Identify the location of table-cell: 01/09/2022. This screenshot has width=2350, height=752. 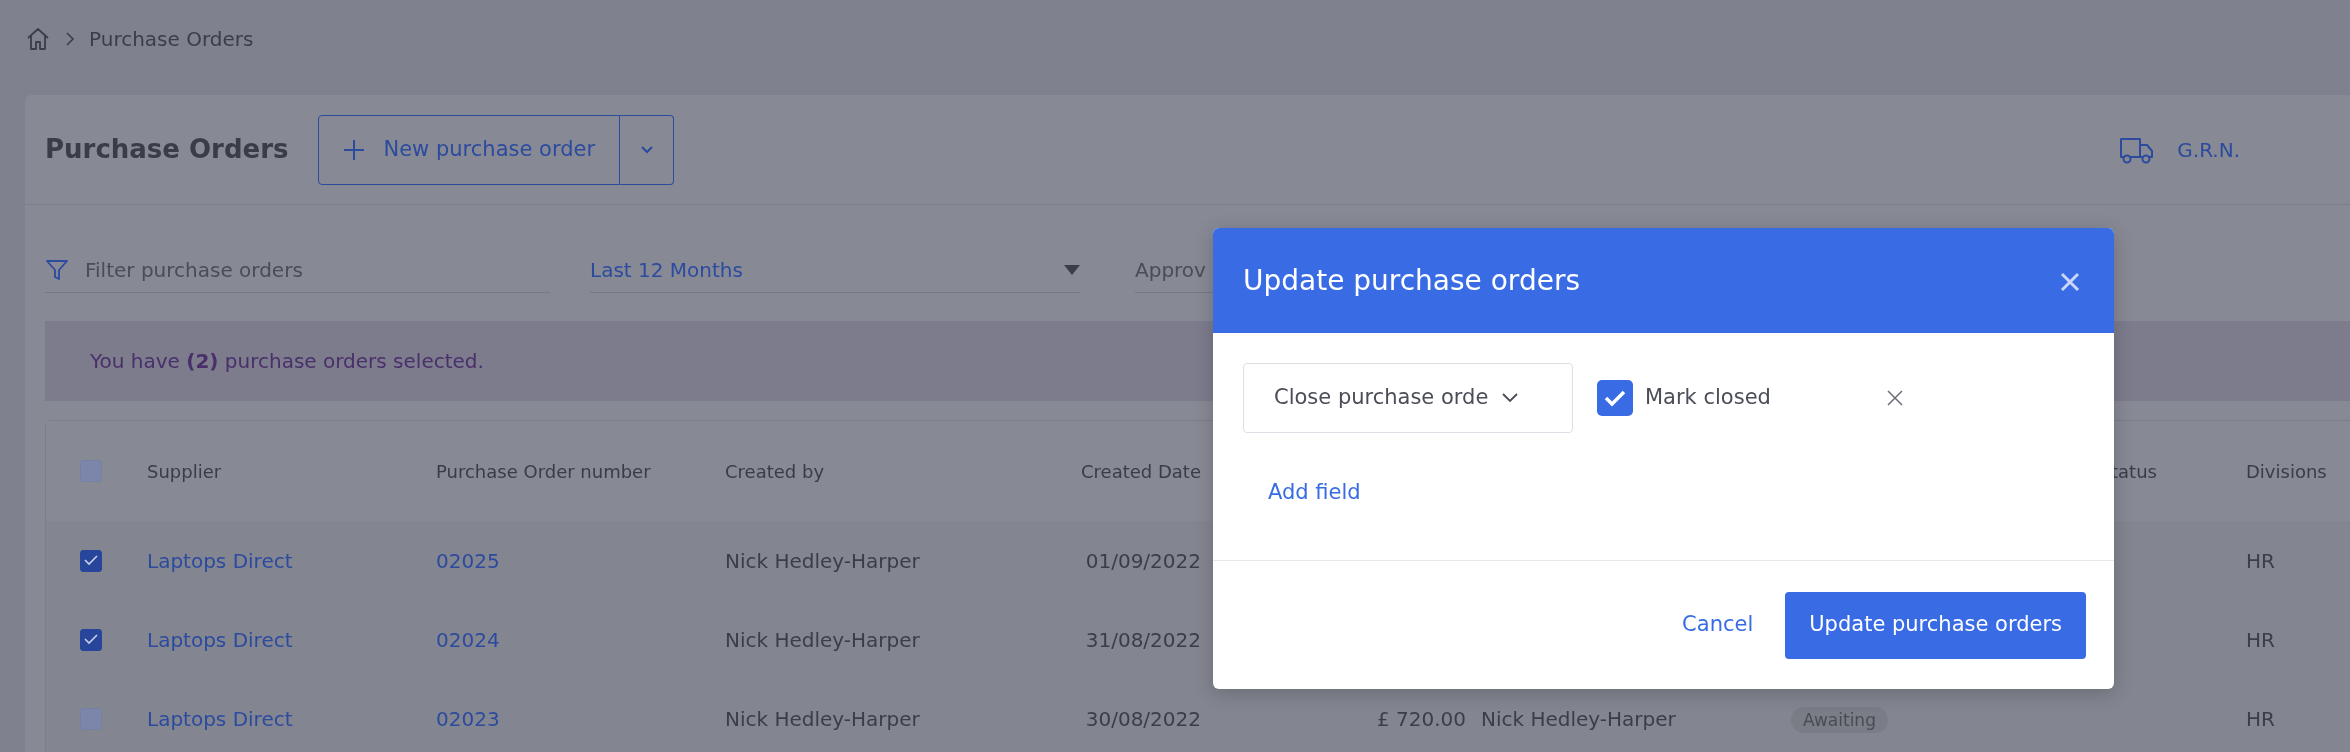
(1143, 560).